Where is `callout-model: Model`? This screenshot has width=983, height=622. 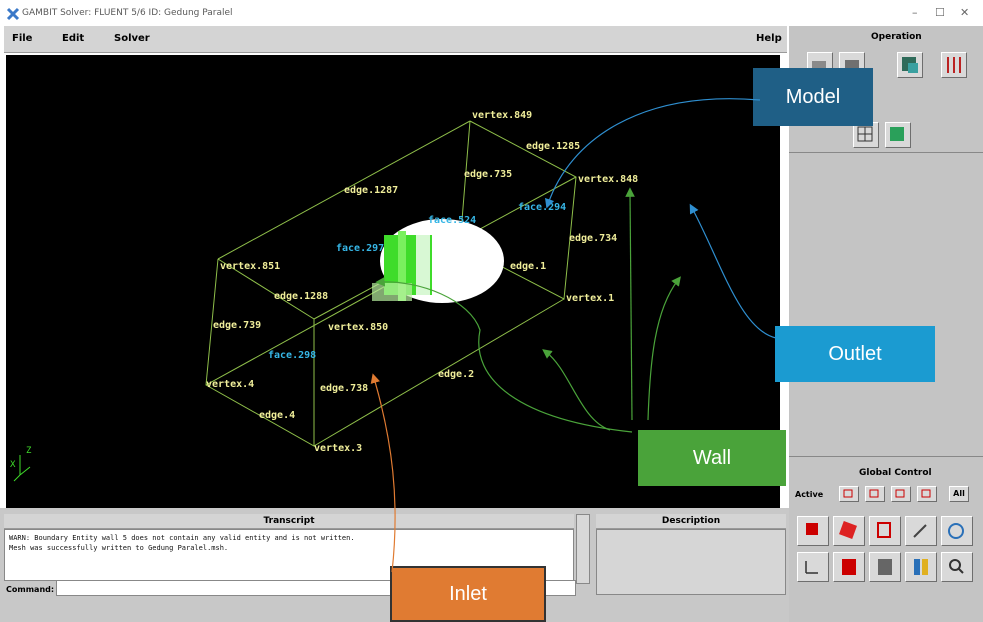 callout-model: Model is located at coordinates (813, 97).